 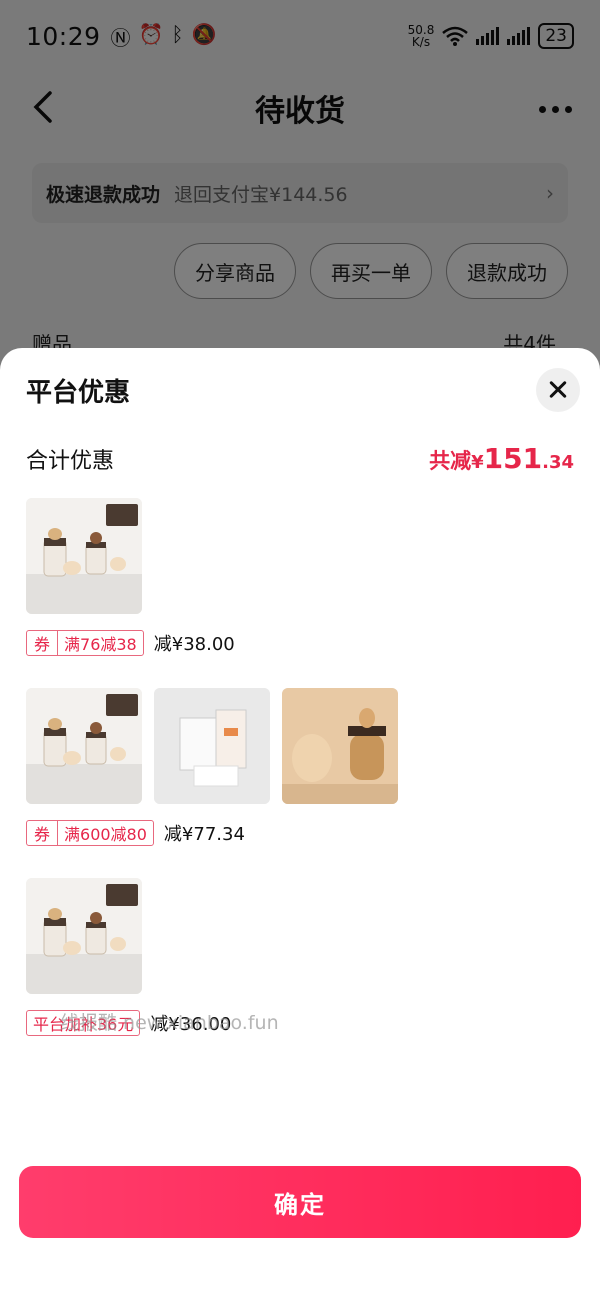 What do you see at coordinates (558, 390) in the screenshot?
I see `close-icon` at bounding box center [558, 390].